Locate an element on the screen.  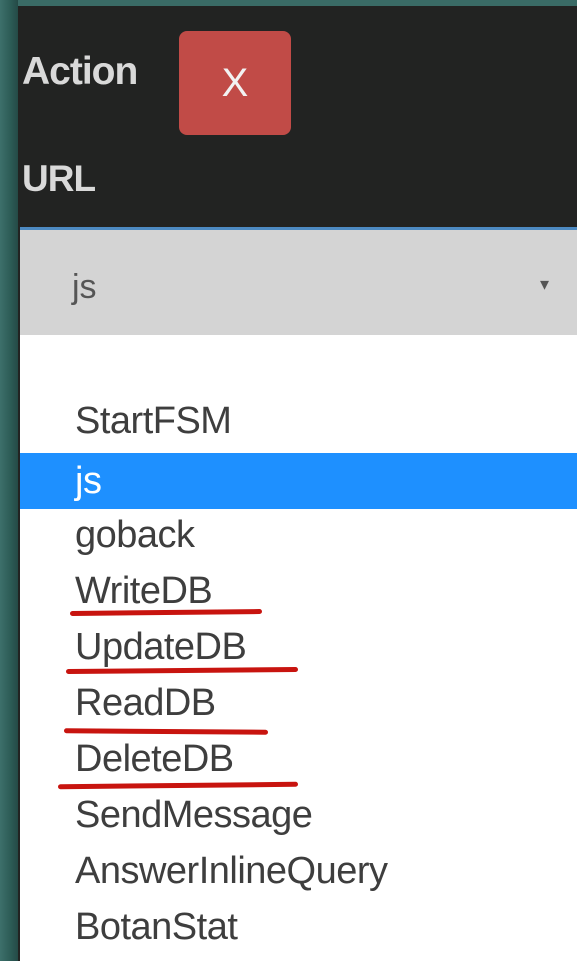
option-deletedb: DeleteDB is located at coordinates (298, 759).